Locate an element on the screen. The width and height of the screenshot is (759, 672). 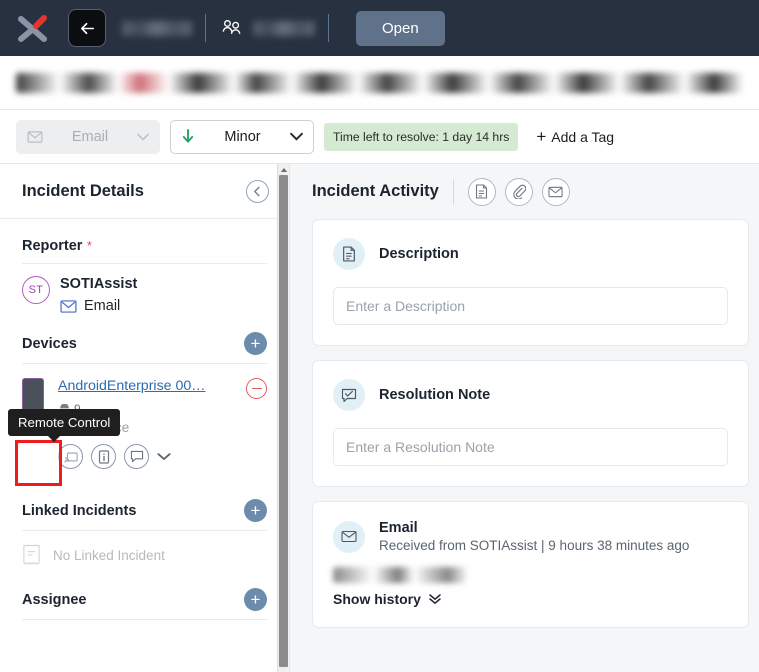
minus-icon is located at coordinates (256, 388).